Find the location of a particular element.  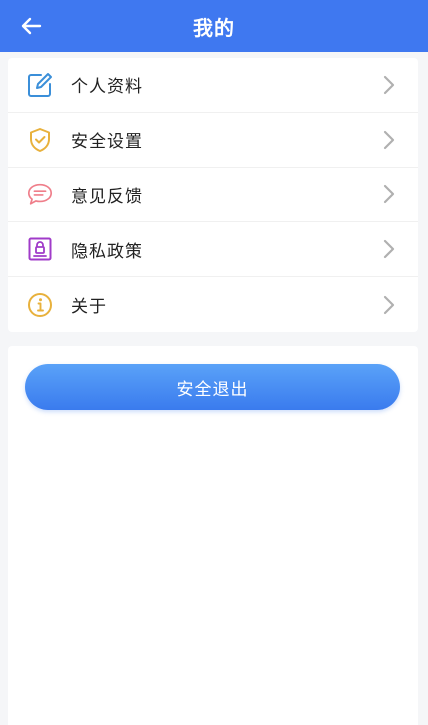

menu-item-feedback: 意见反馈 is located at coordinates (213, 195).